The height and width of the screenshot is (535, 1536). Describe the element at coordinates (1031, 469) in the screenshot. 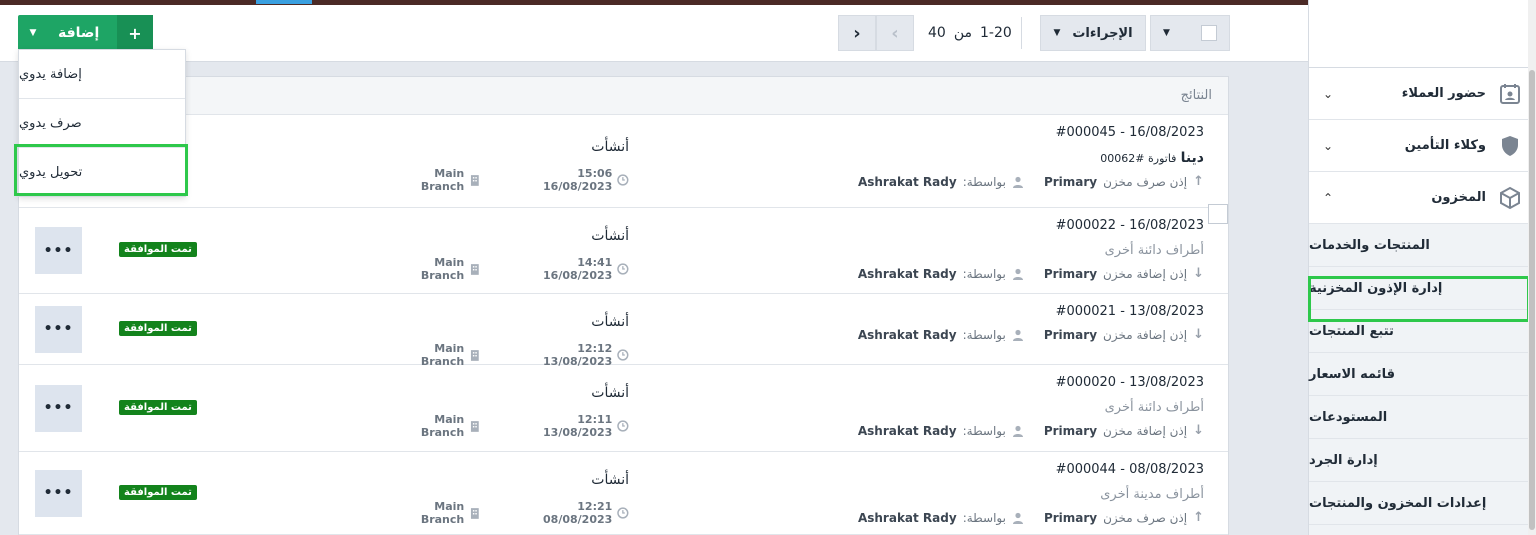

I see `row-date-number: 08/08/2023 - #000044` at that location.